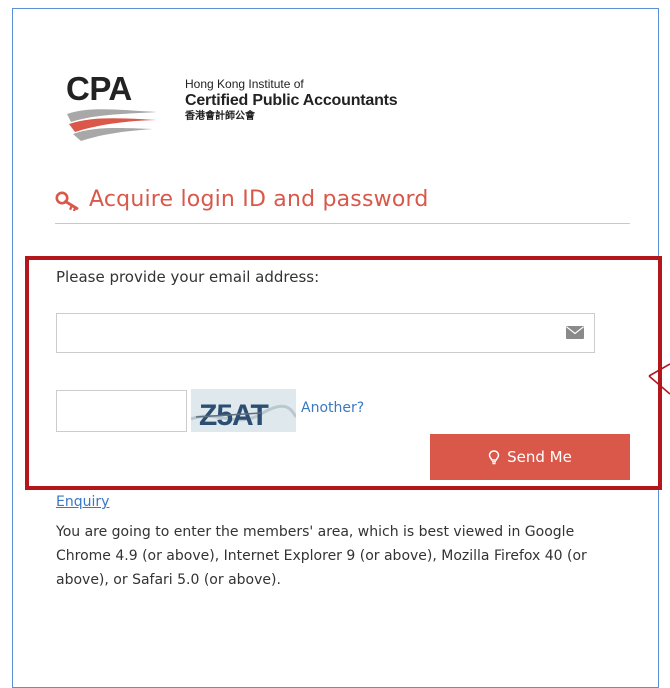 The image size is (670, 688). I want to click on logo-institute-line: Hong Kong Institute of, so click(244, 84).